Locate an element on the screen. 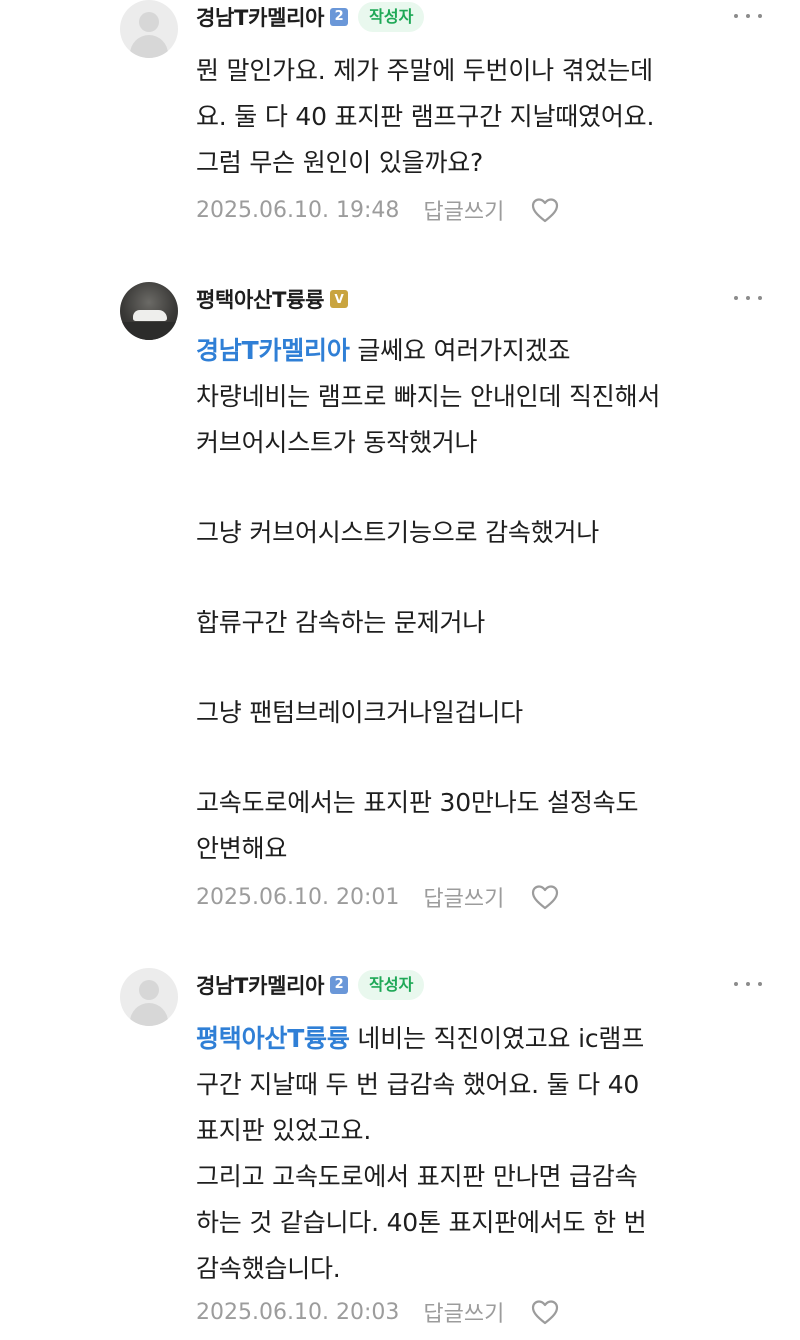  comment-text-line: 그럼 무슨 원인이 있을까요? is located at coordinates (340, 162).